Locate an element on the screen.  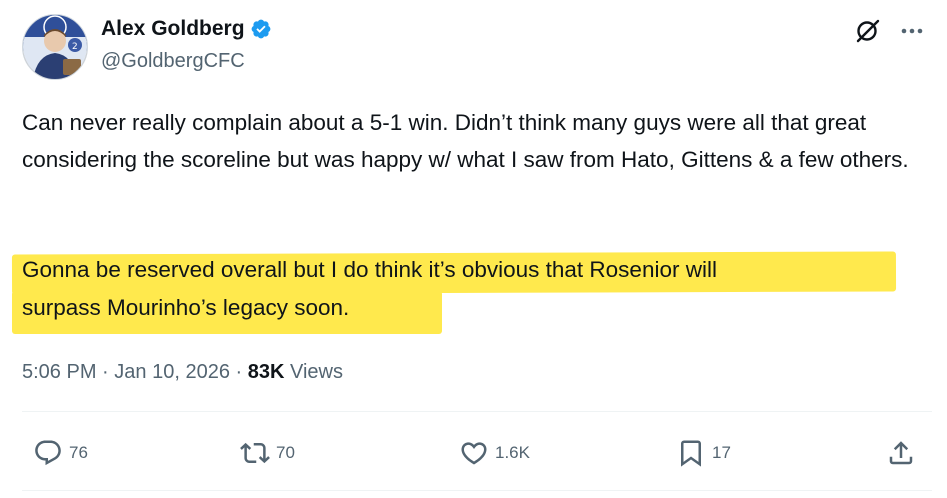
repost-button: 70 is located at coordinates (267, 453).